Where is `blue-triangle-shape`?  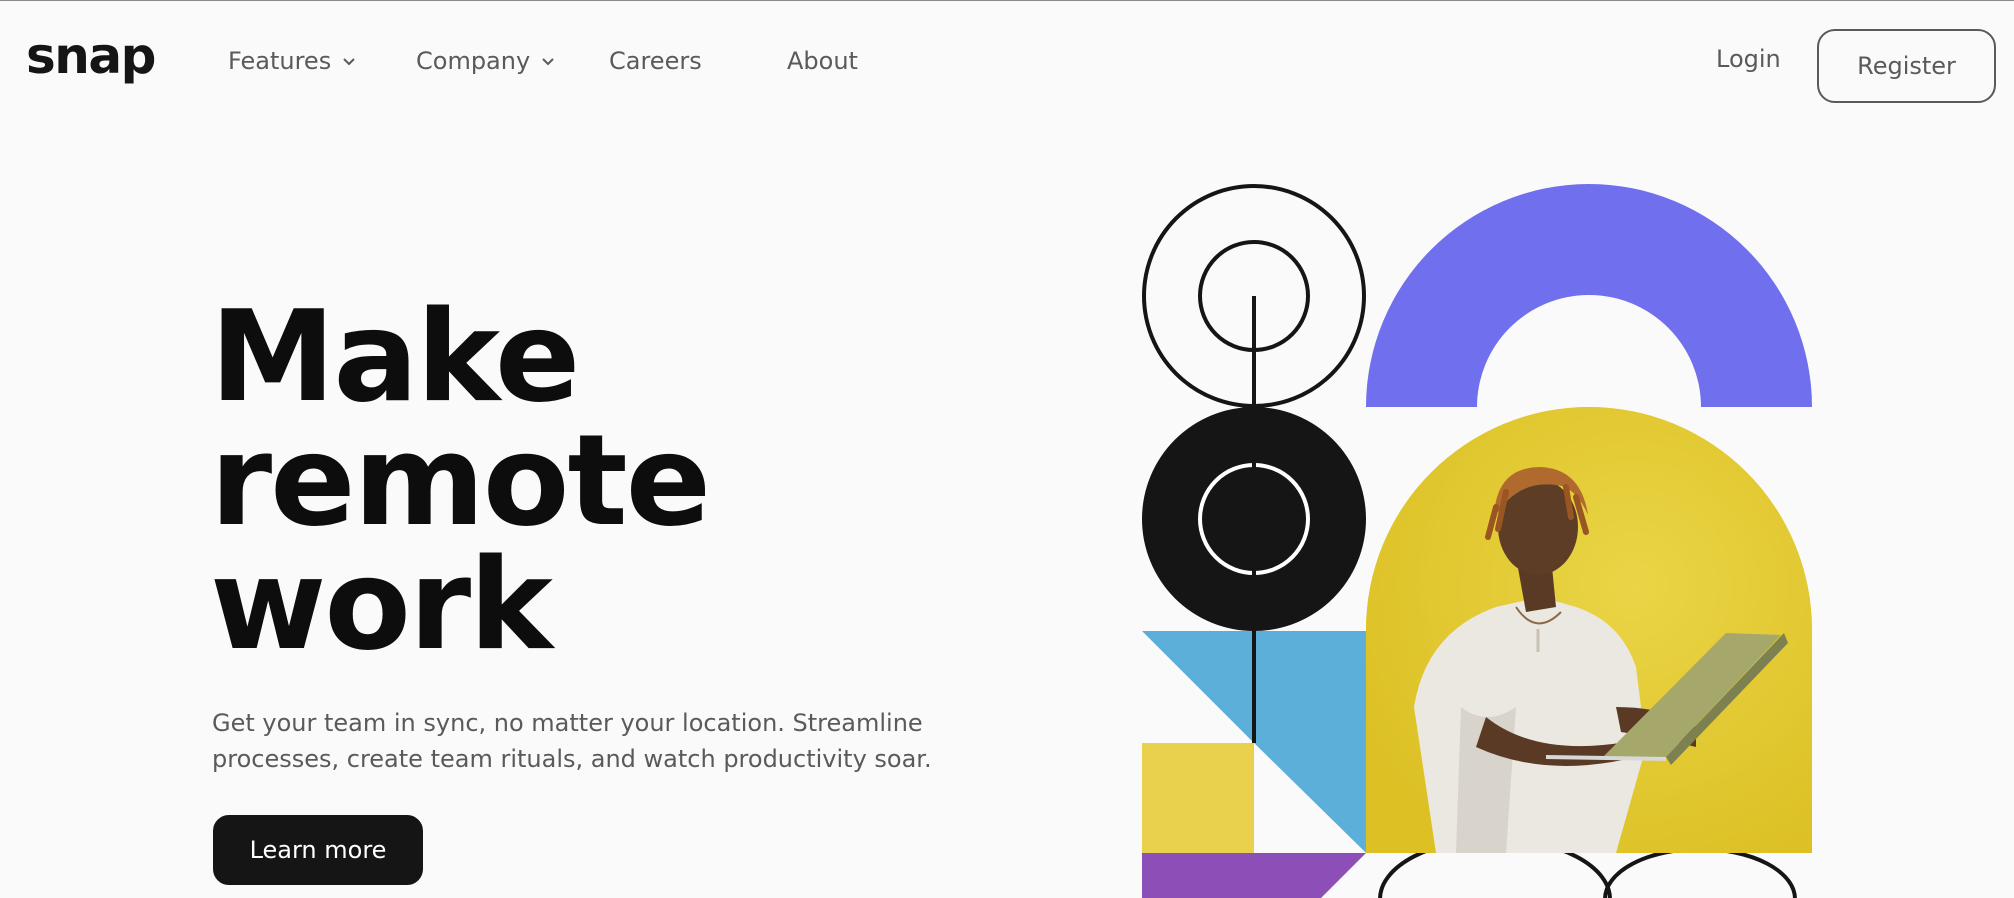 blue-triangle-shape is located at coordinates (1198, 687).